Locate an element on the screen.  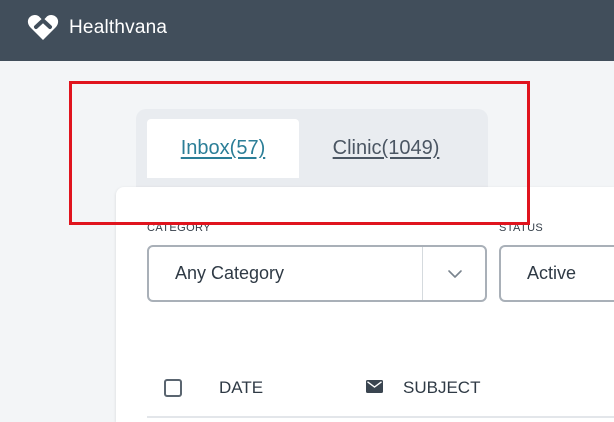
heart-icon is located at coordinates (43, 28).